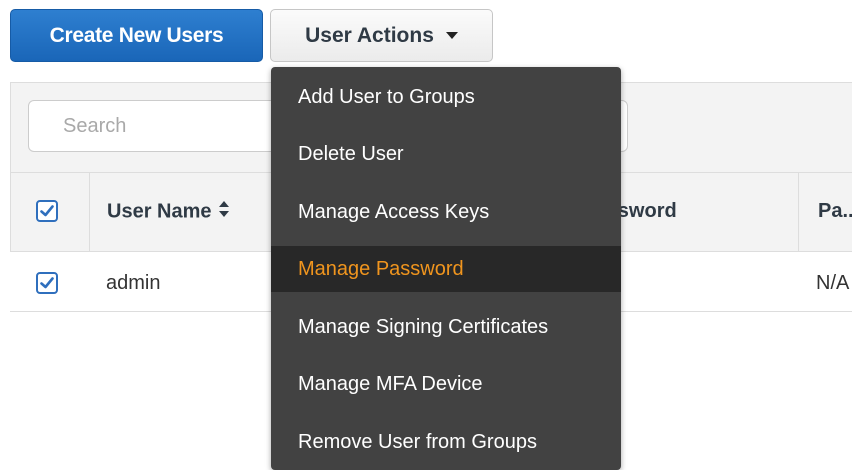  What do you see at coordinates (446, 442) in the screenshot?
I see `menu-item-remove-user-from-groups: Remove User from Groups` at bounding box center [446, 442].